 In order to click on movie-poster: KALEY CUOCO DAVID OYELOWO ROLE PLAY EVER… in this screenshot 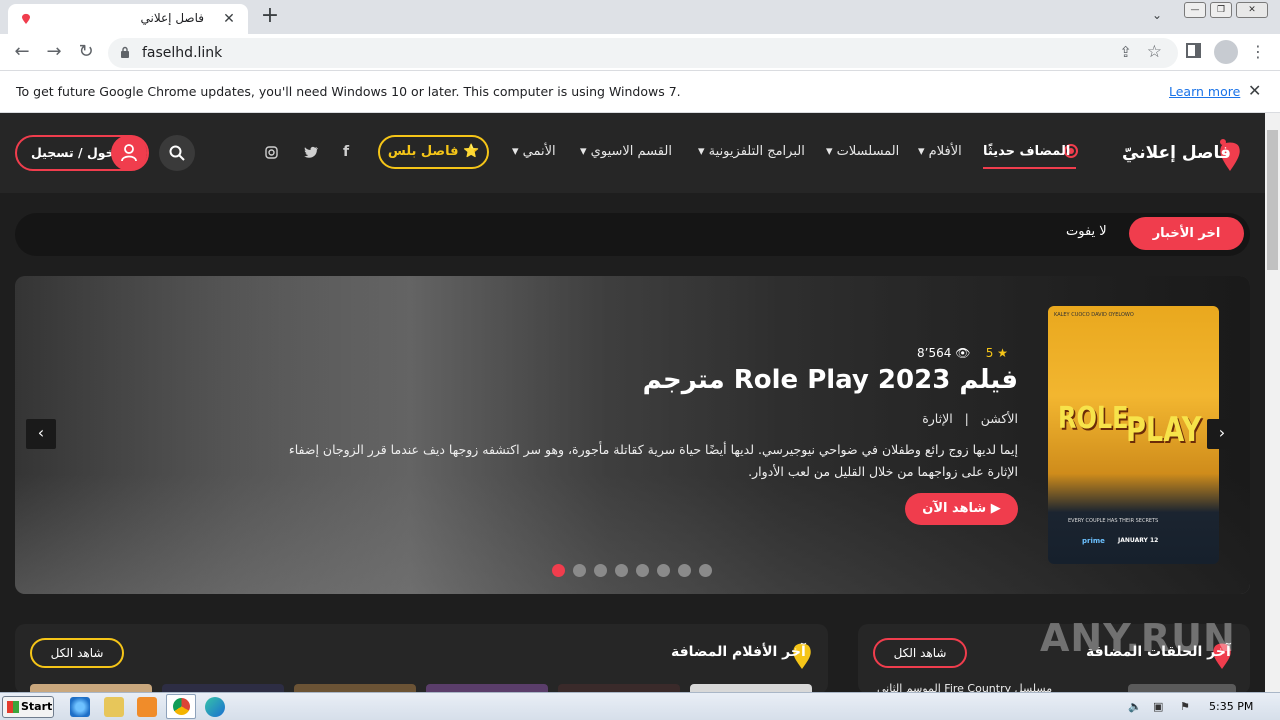, I will do `click(1133, 435)`.